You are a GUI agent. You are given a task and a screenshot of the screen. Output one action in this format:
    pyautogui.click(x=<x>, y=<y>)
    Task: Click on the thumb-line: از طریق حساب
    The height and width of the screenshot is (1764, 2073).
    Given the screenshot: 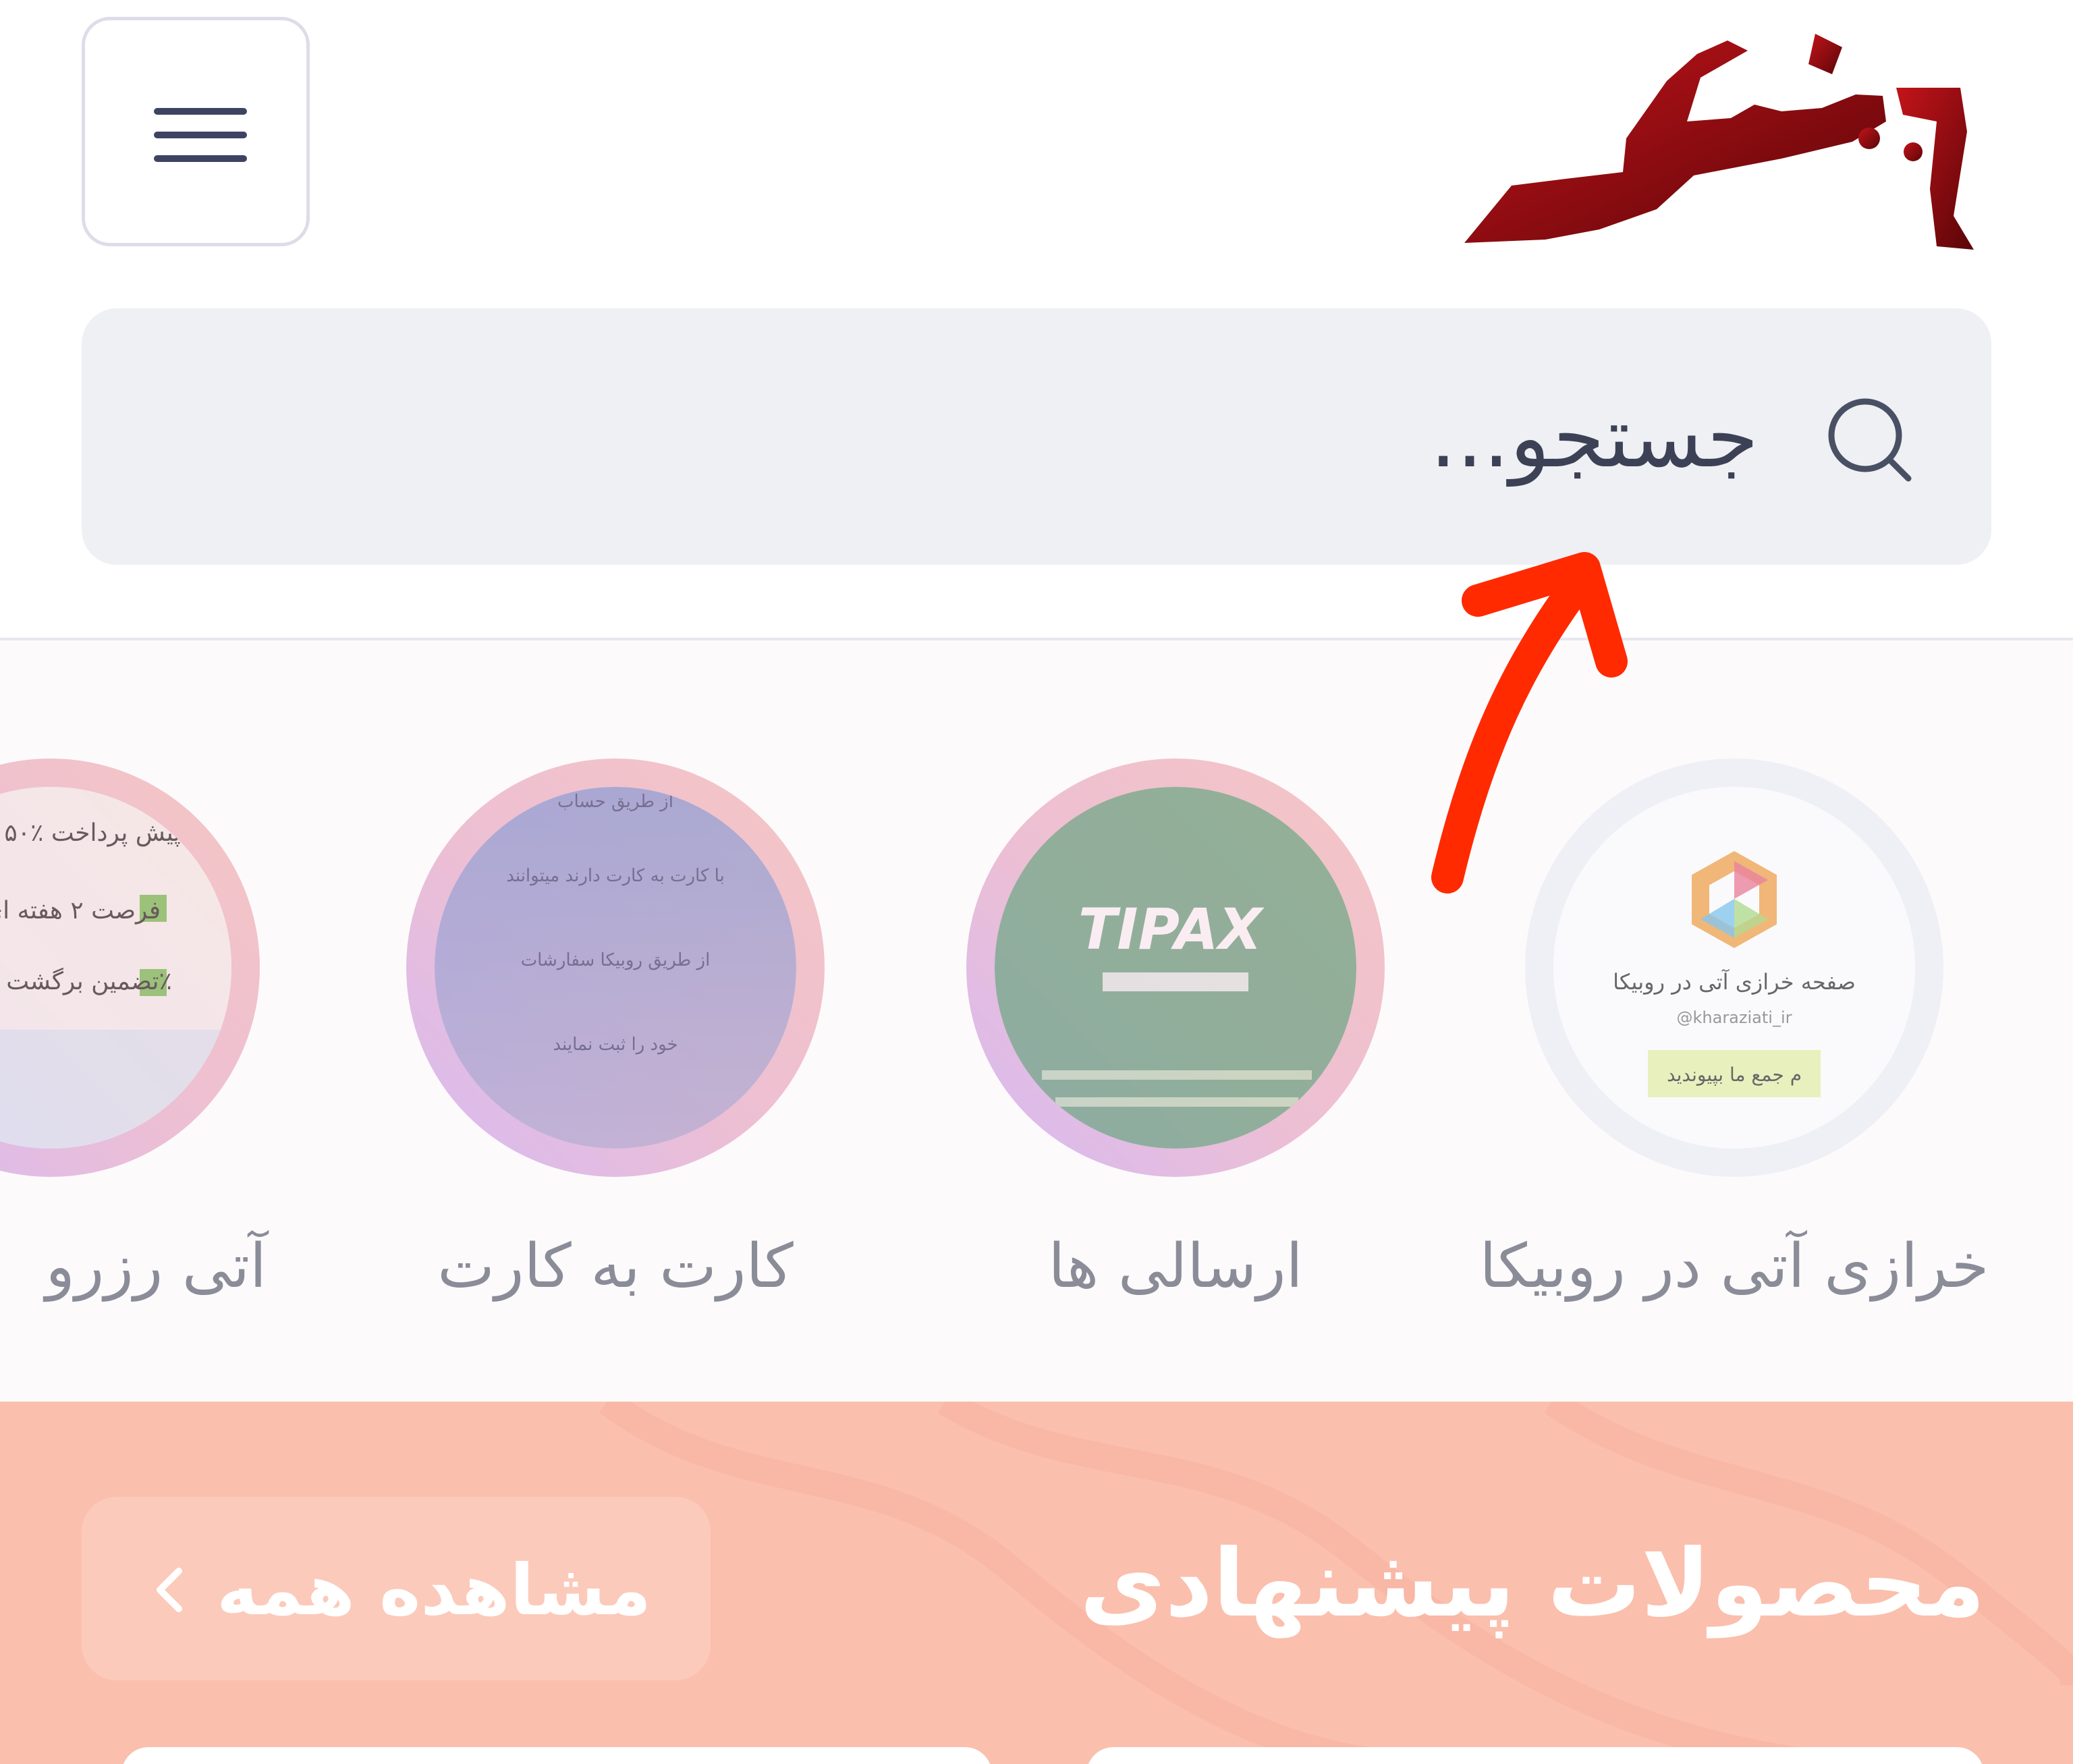 What is the action you would take?
    pyautogui.click(x=615, y=802)
    